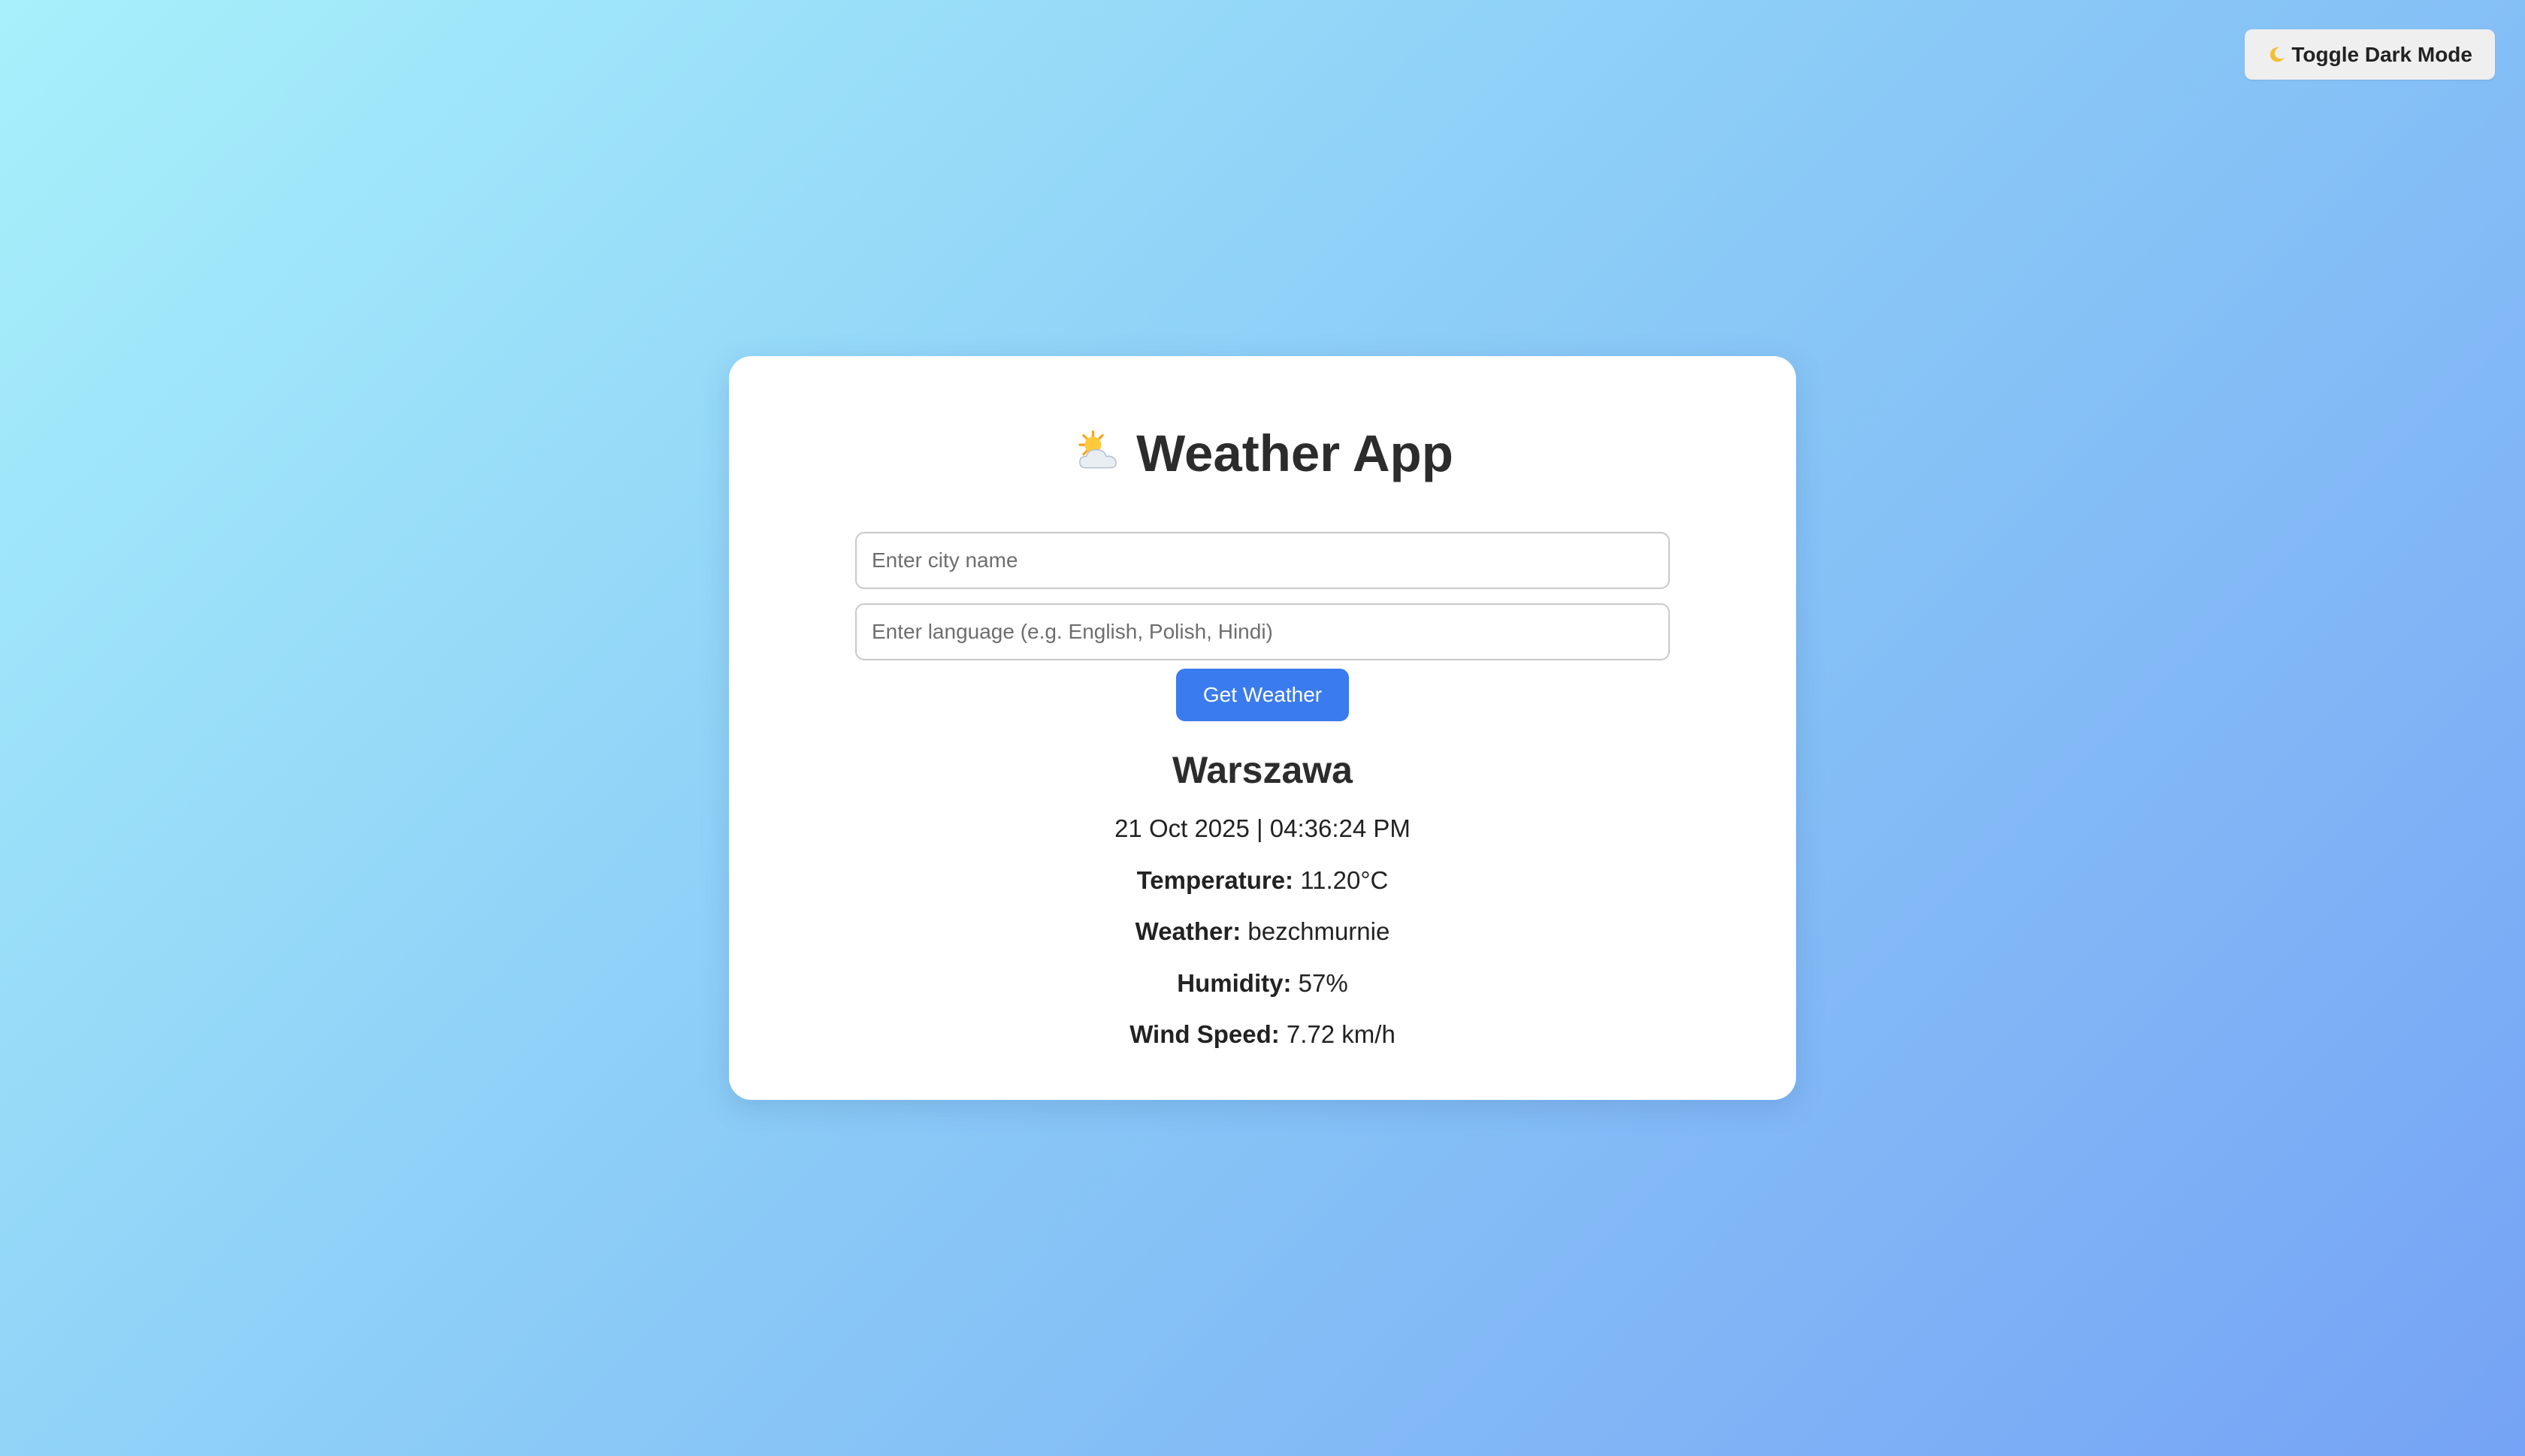  I want to click on temperature-label: Temperature:, so click(1215, 879).